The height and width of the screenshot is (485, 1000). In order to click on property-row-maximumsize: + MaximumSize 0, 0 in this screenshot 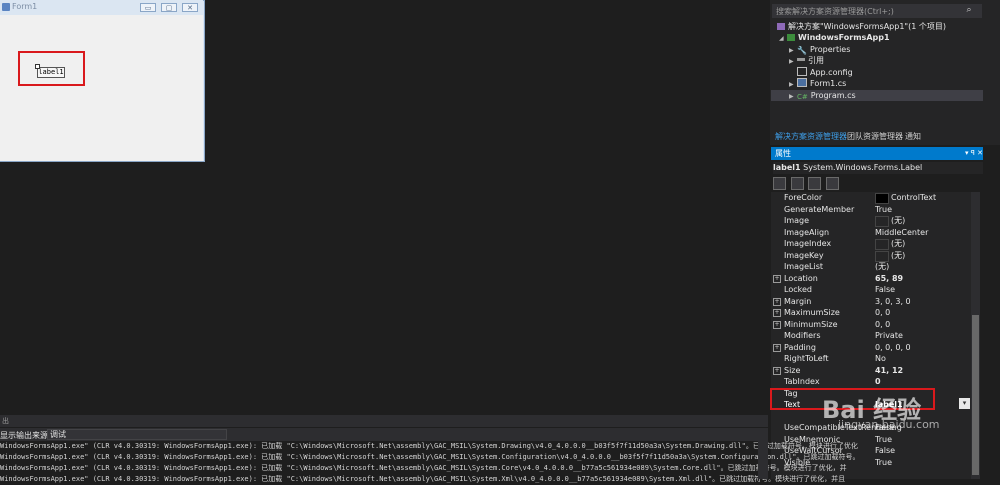, I will do `click(871, 312)`.